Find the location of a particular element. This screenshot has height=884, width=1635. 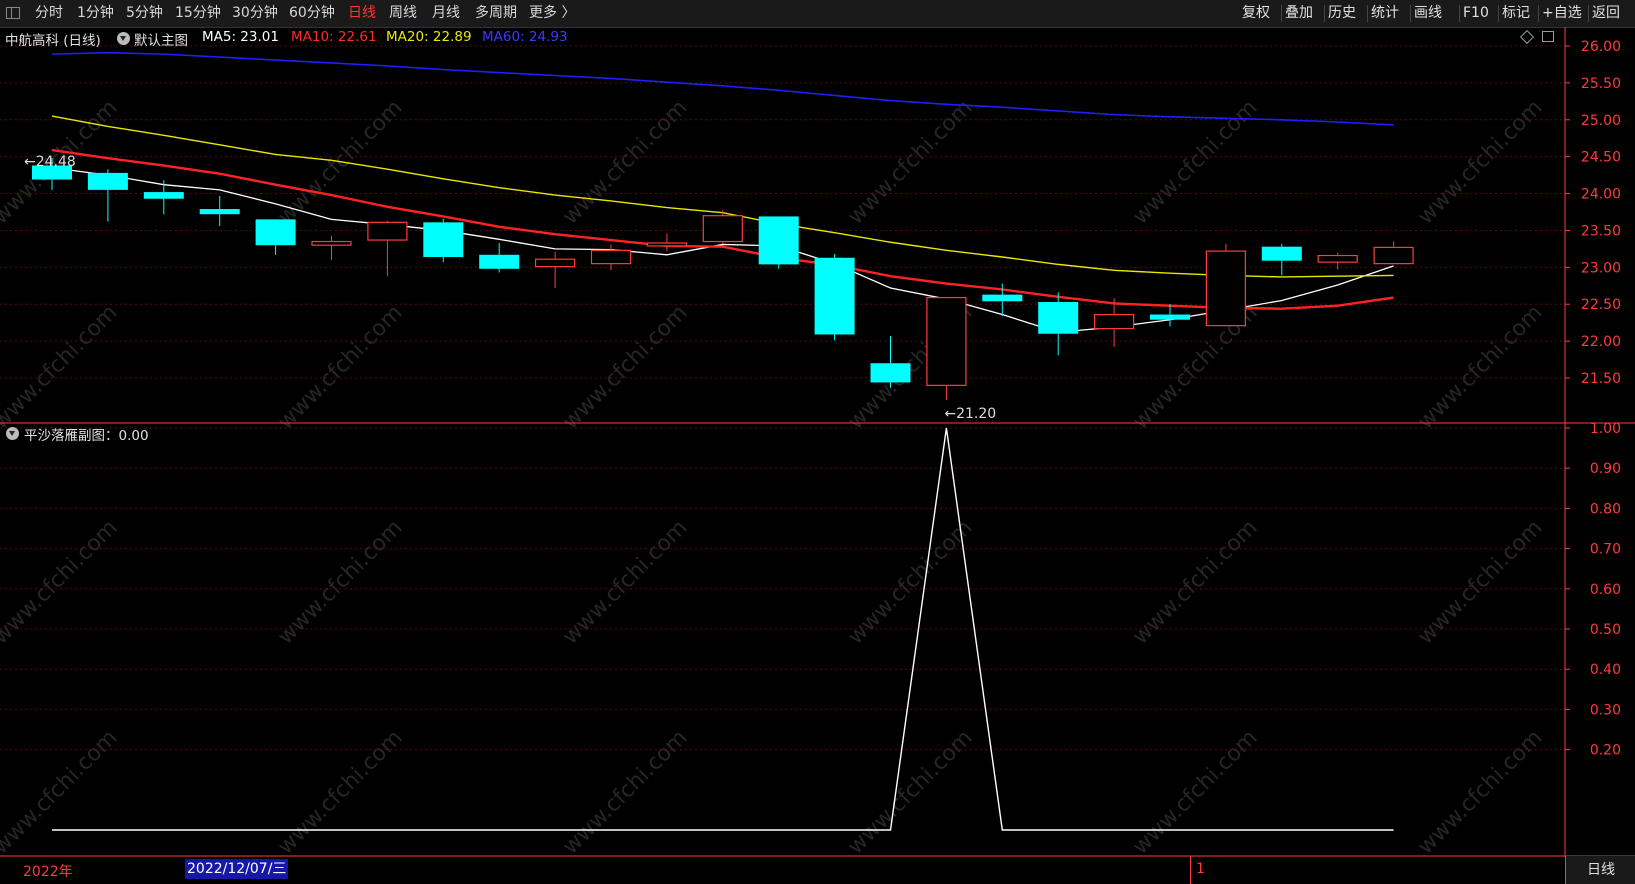

toolbar-button: 叠加 is located at coordinates (1299, 13).